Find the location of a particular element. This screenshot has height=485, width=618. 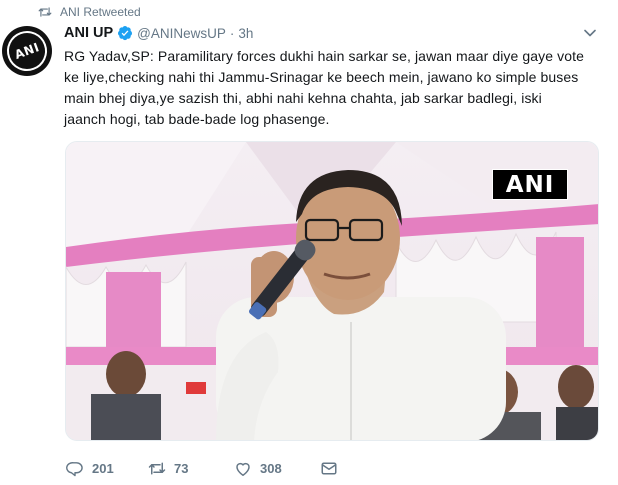

avatar: ANI is located at coordinates (27, 51).